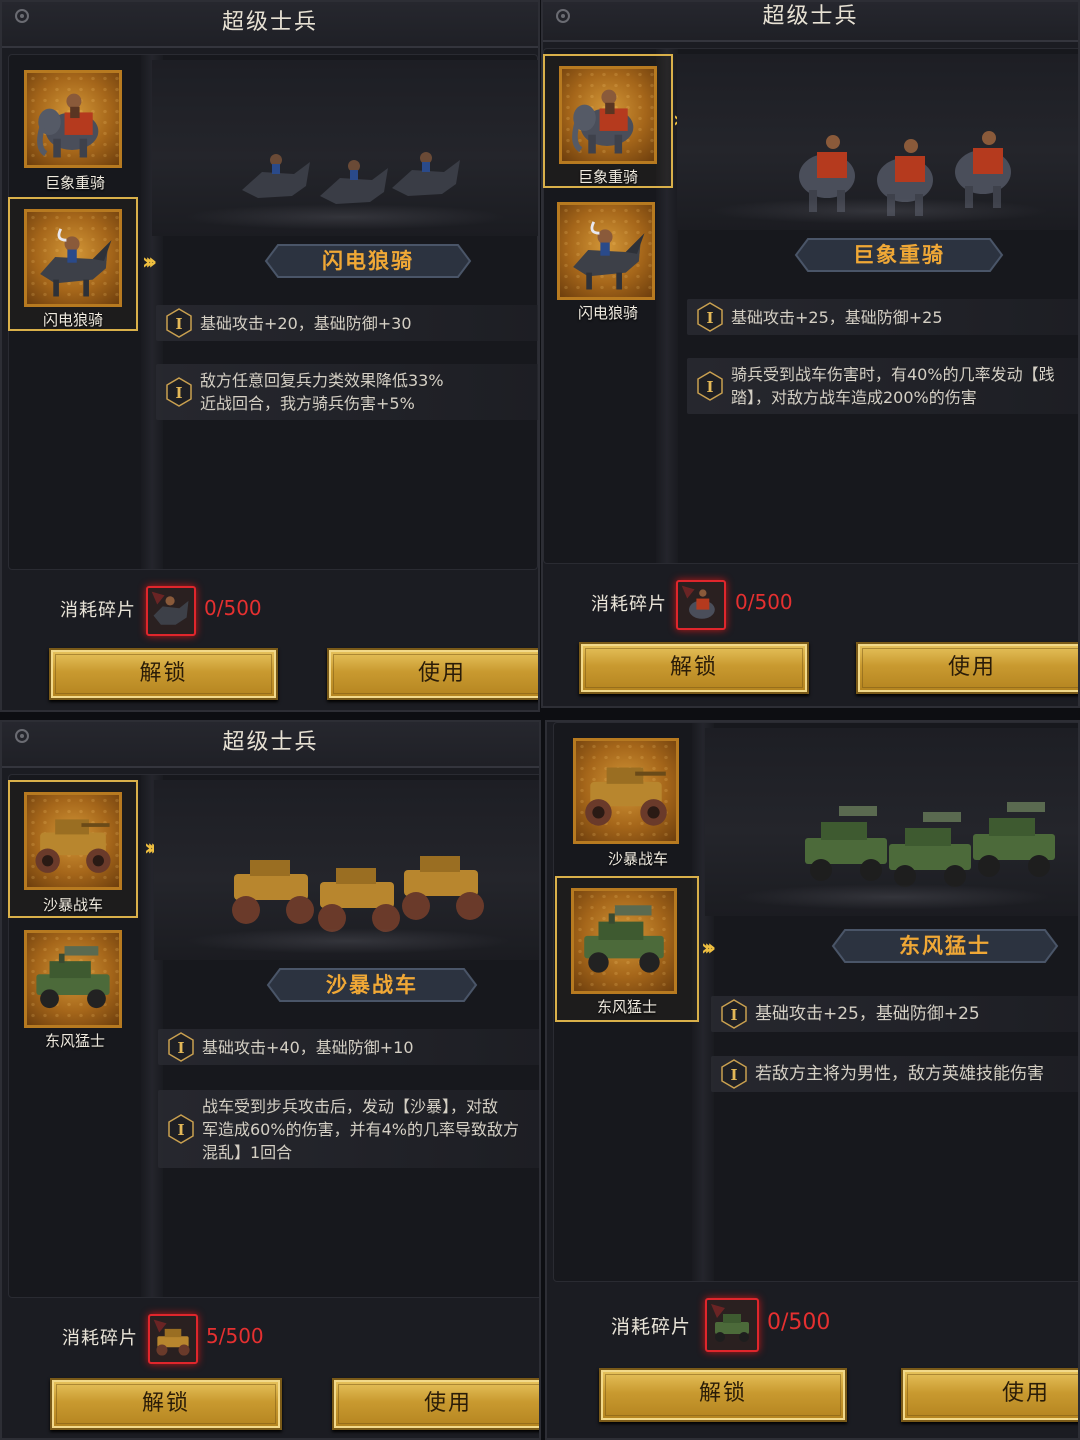 The image size is (1080, 1440). I want to click on ability-text-line: 军造成60%的伤害，并有4%的几率导致敌方, so click(360, 1129).